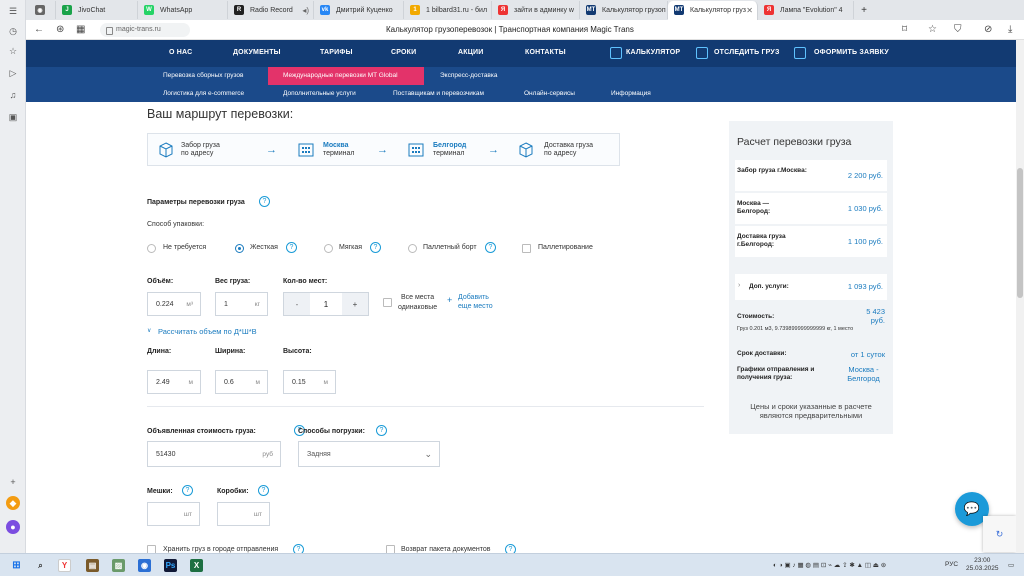 The image size is (1024, 576). What do you see at coordinates (958, 29) in the screenshot?
I see `shield-icon: ⛉` at bounding box center [958, 29].